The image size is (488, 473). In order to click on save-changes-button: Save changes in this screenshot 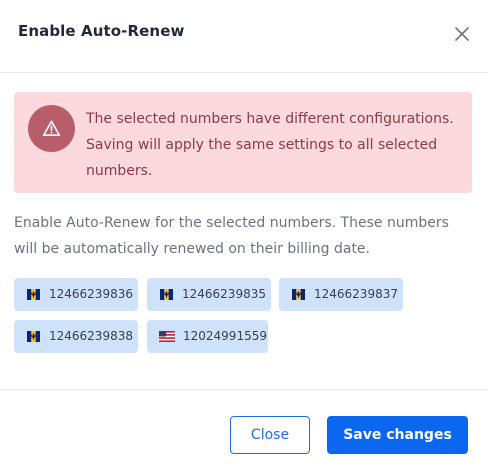, I will do `click(397, 435)`.